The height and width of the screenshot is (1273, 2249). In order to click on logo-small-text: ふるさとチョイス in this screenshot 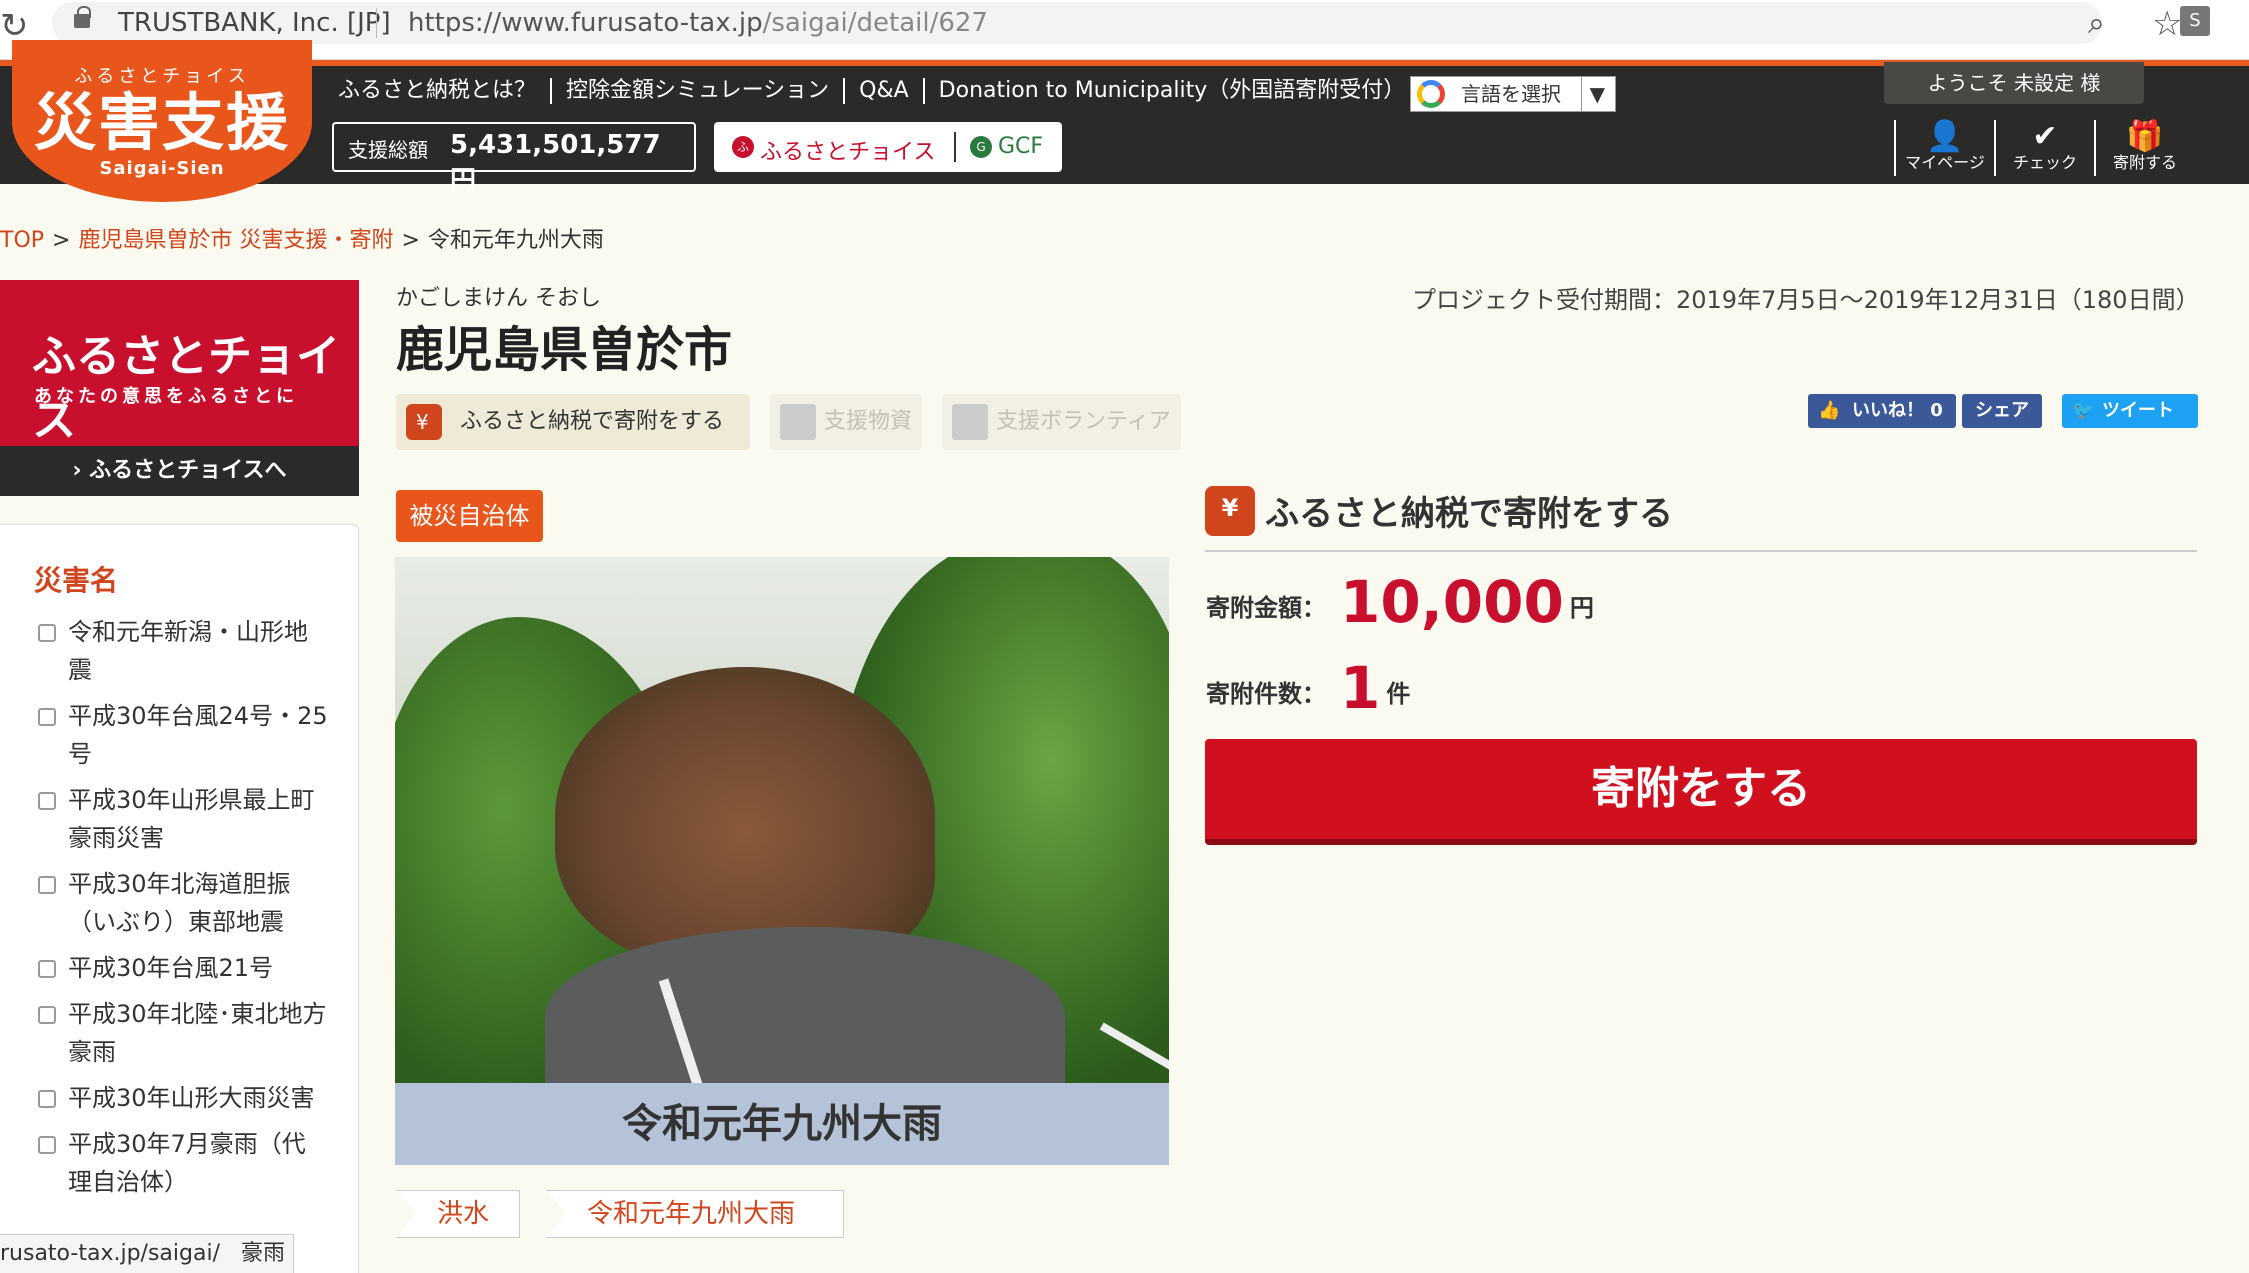, I will do `click(162, 76)`.